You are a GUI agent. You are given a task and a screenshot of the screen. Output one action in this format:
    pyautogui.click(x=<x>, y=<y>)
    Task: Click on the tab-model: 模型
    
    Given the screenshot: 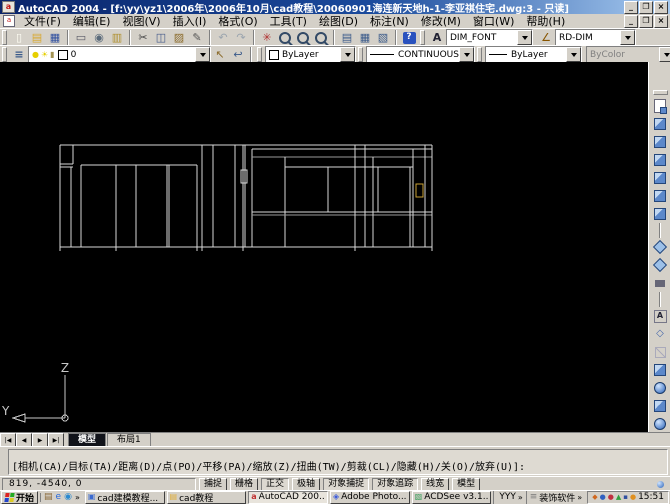 What is the action you would take?
    pyautogui.click(x=87, y=440)
    